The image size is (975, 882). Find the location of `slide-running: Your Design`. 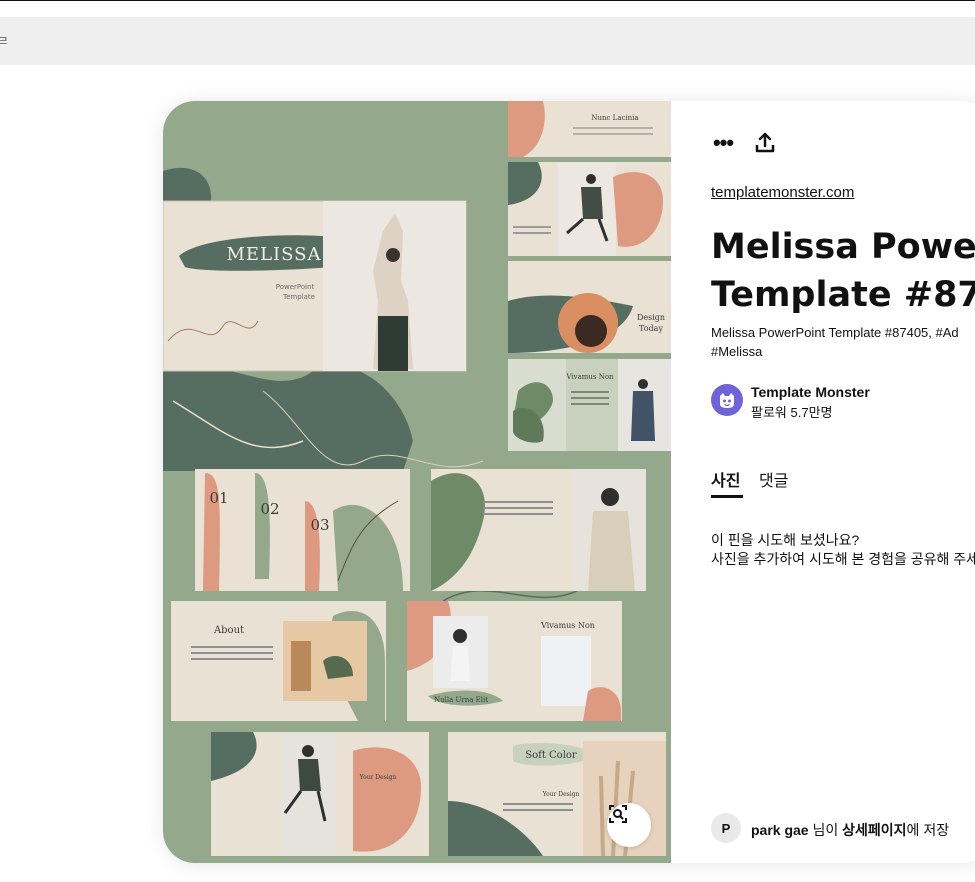

slide-running: Your Design is located at coordinates (320, 794).